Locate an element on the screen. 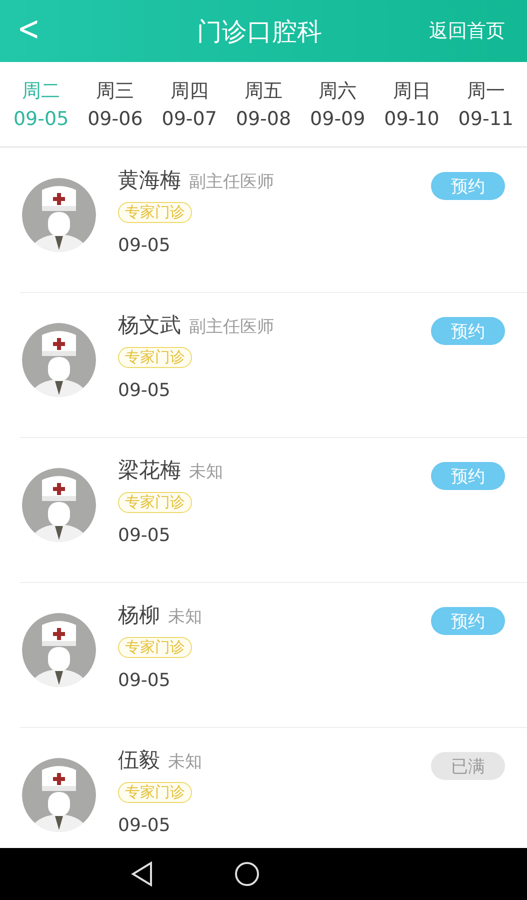 The width and height of the screenshot is (527, 900). back-icon is located at coordinates (142, 874).